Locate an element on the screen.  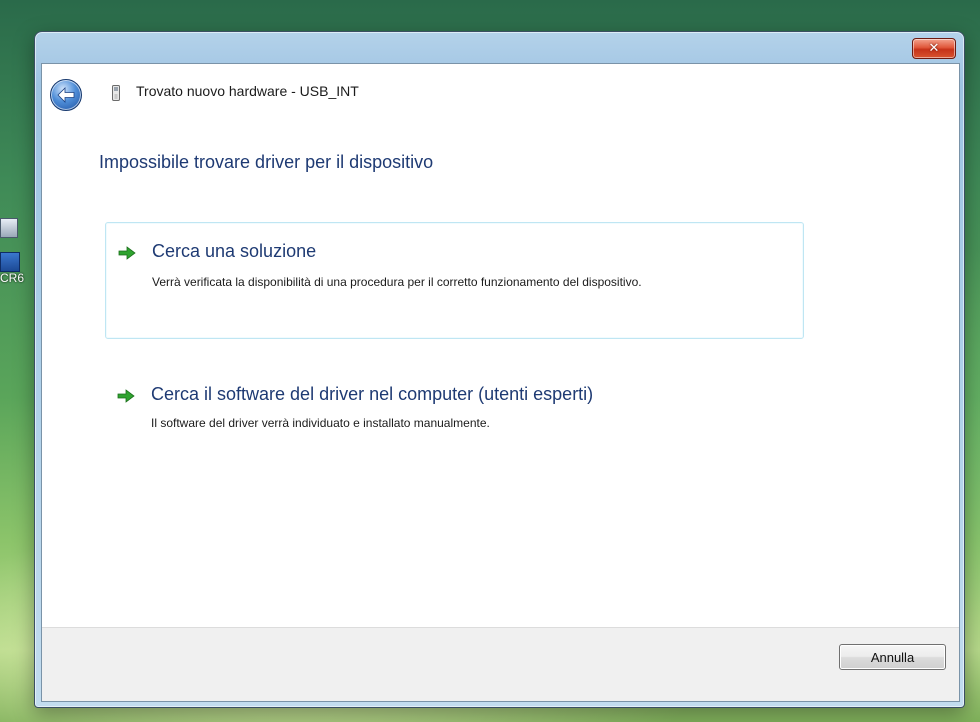
back-button is located at coordinates (66, 95).